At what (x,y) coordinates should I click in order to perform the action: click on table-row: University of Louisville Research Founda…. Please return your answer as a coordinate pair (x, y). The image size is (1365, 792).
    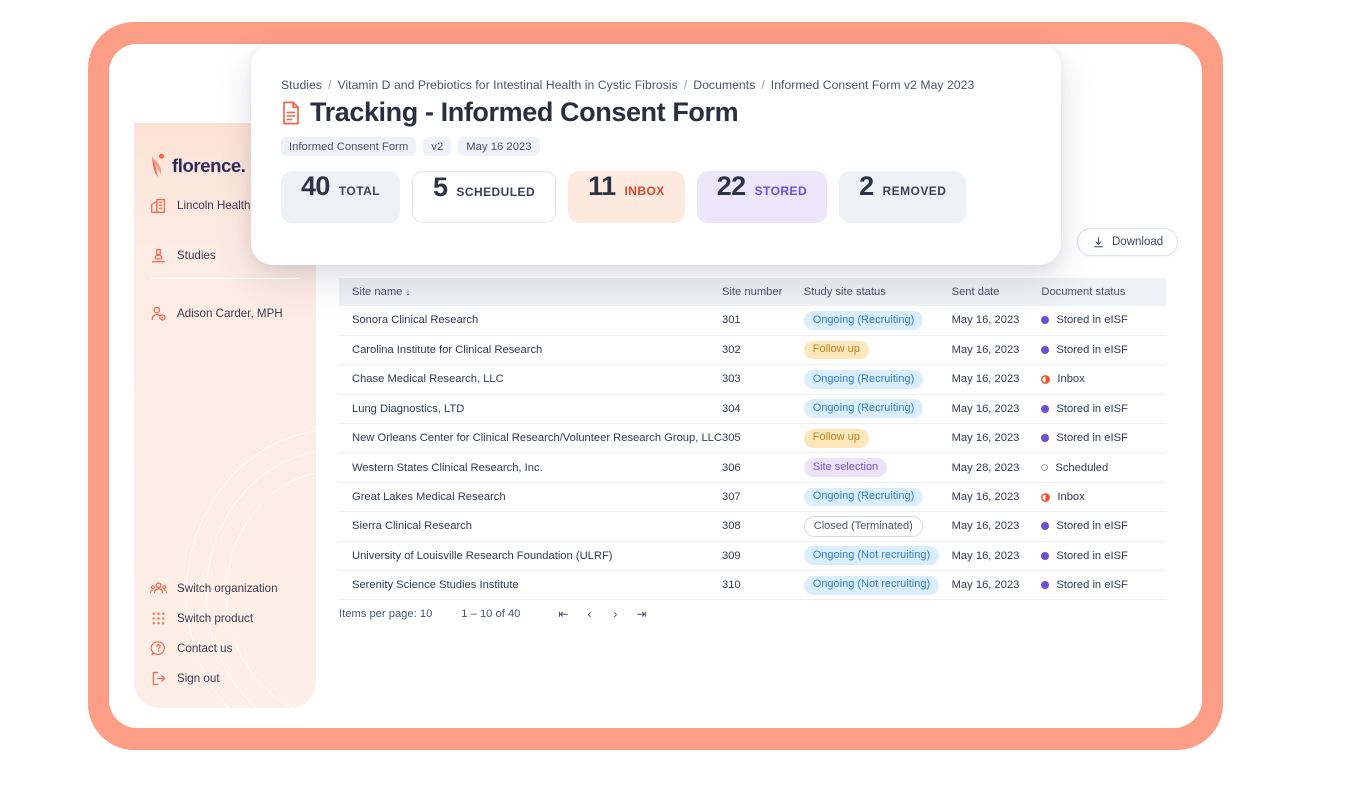
    Looking at the image, I should click on (752, 556).